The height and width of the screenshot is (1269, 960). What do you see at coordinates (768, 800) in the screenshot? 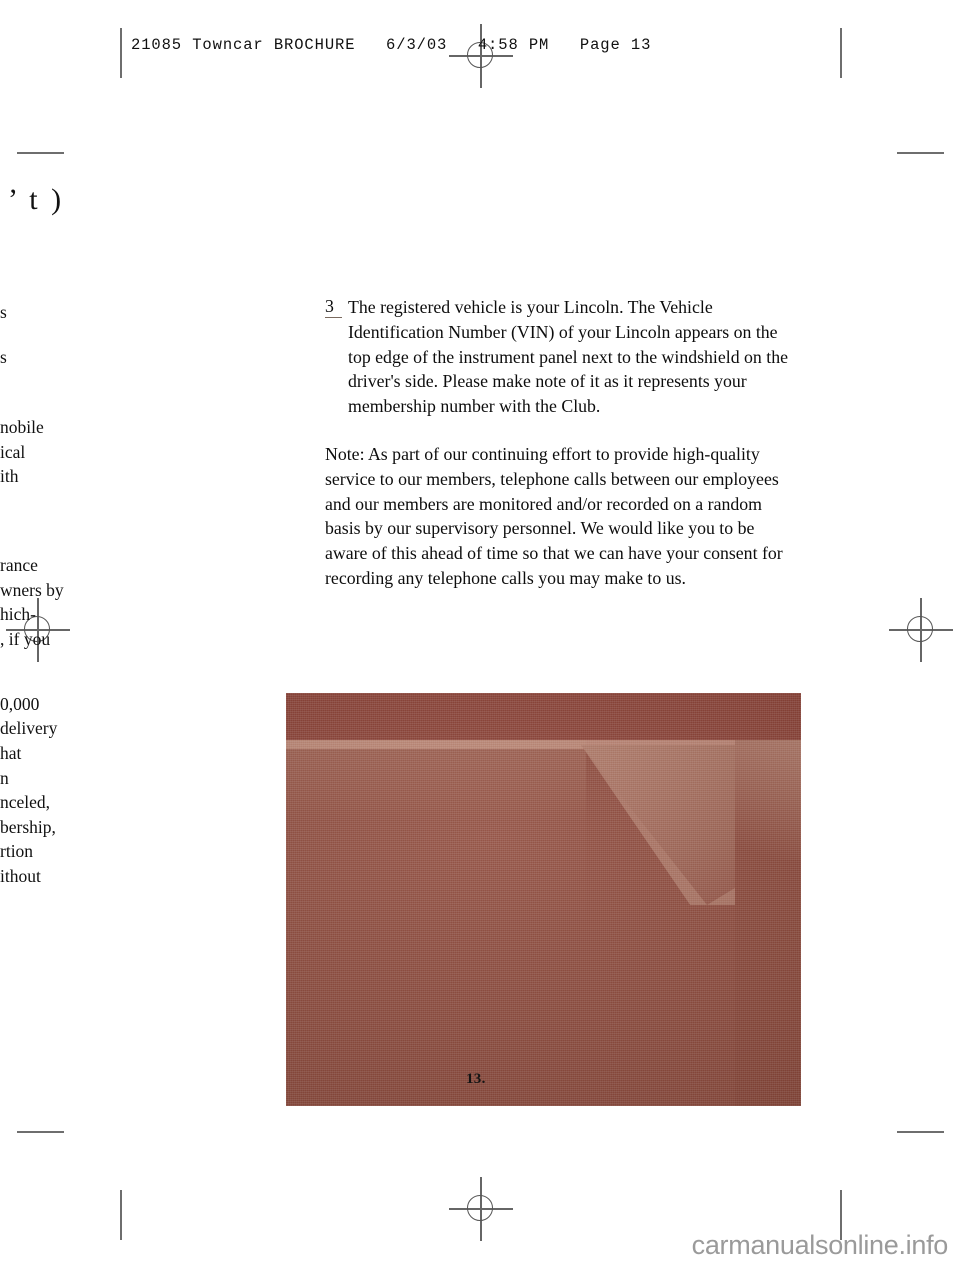
I see `photo-right-panel-highlight` at bounding box center [768, 800].